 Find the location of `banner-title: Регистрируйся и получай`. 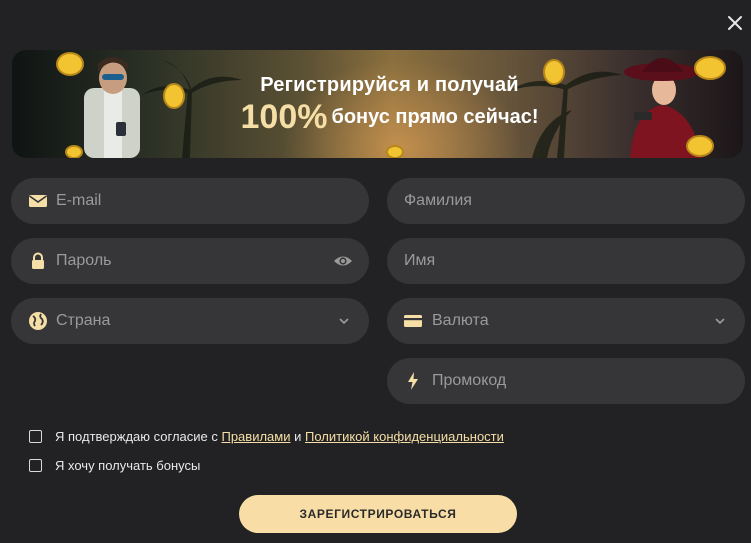

banner-title: Регистрируйся и получай is located at coordinates (389, 85).